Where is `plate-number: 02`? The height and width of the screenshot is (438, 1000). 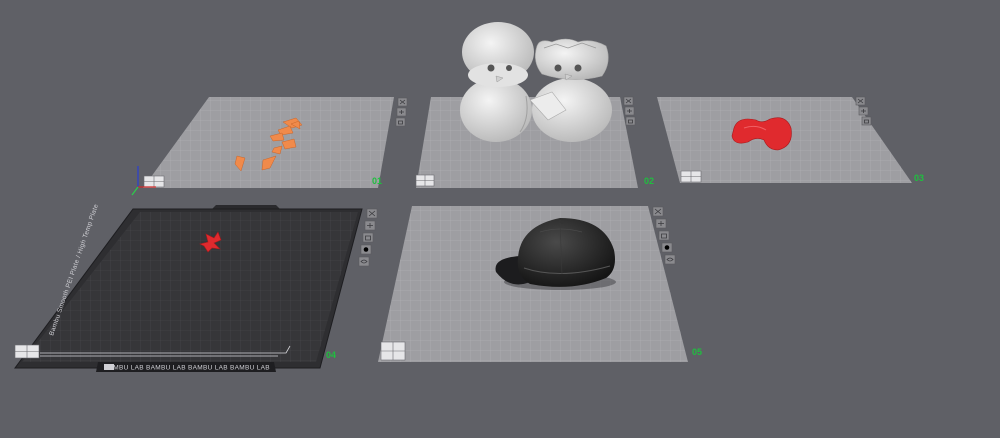
plate-number: 02 is located at coordinates (649, 181).